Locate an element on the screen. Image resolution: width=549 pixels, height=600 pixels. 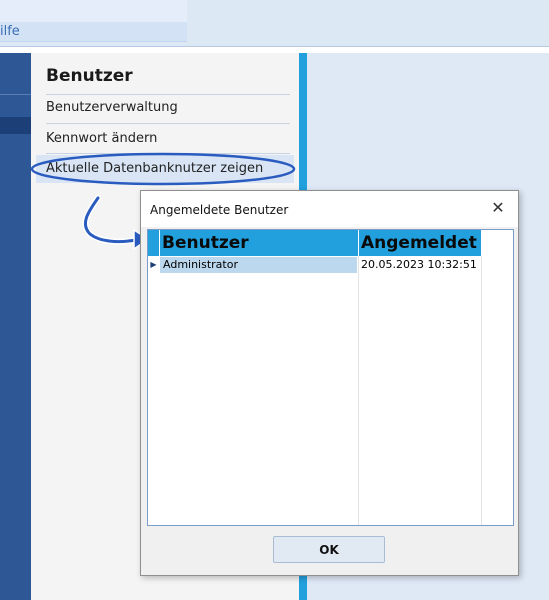
ribbon-top is located at coordinates (93, 11).